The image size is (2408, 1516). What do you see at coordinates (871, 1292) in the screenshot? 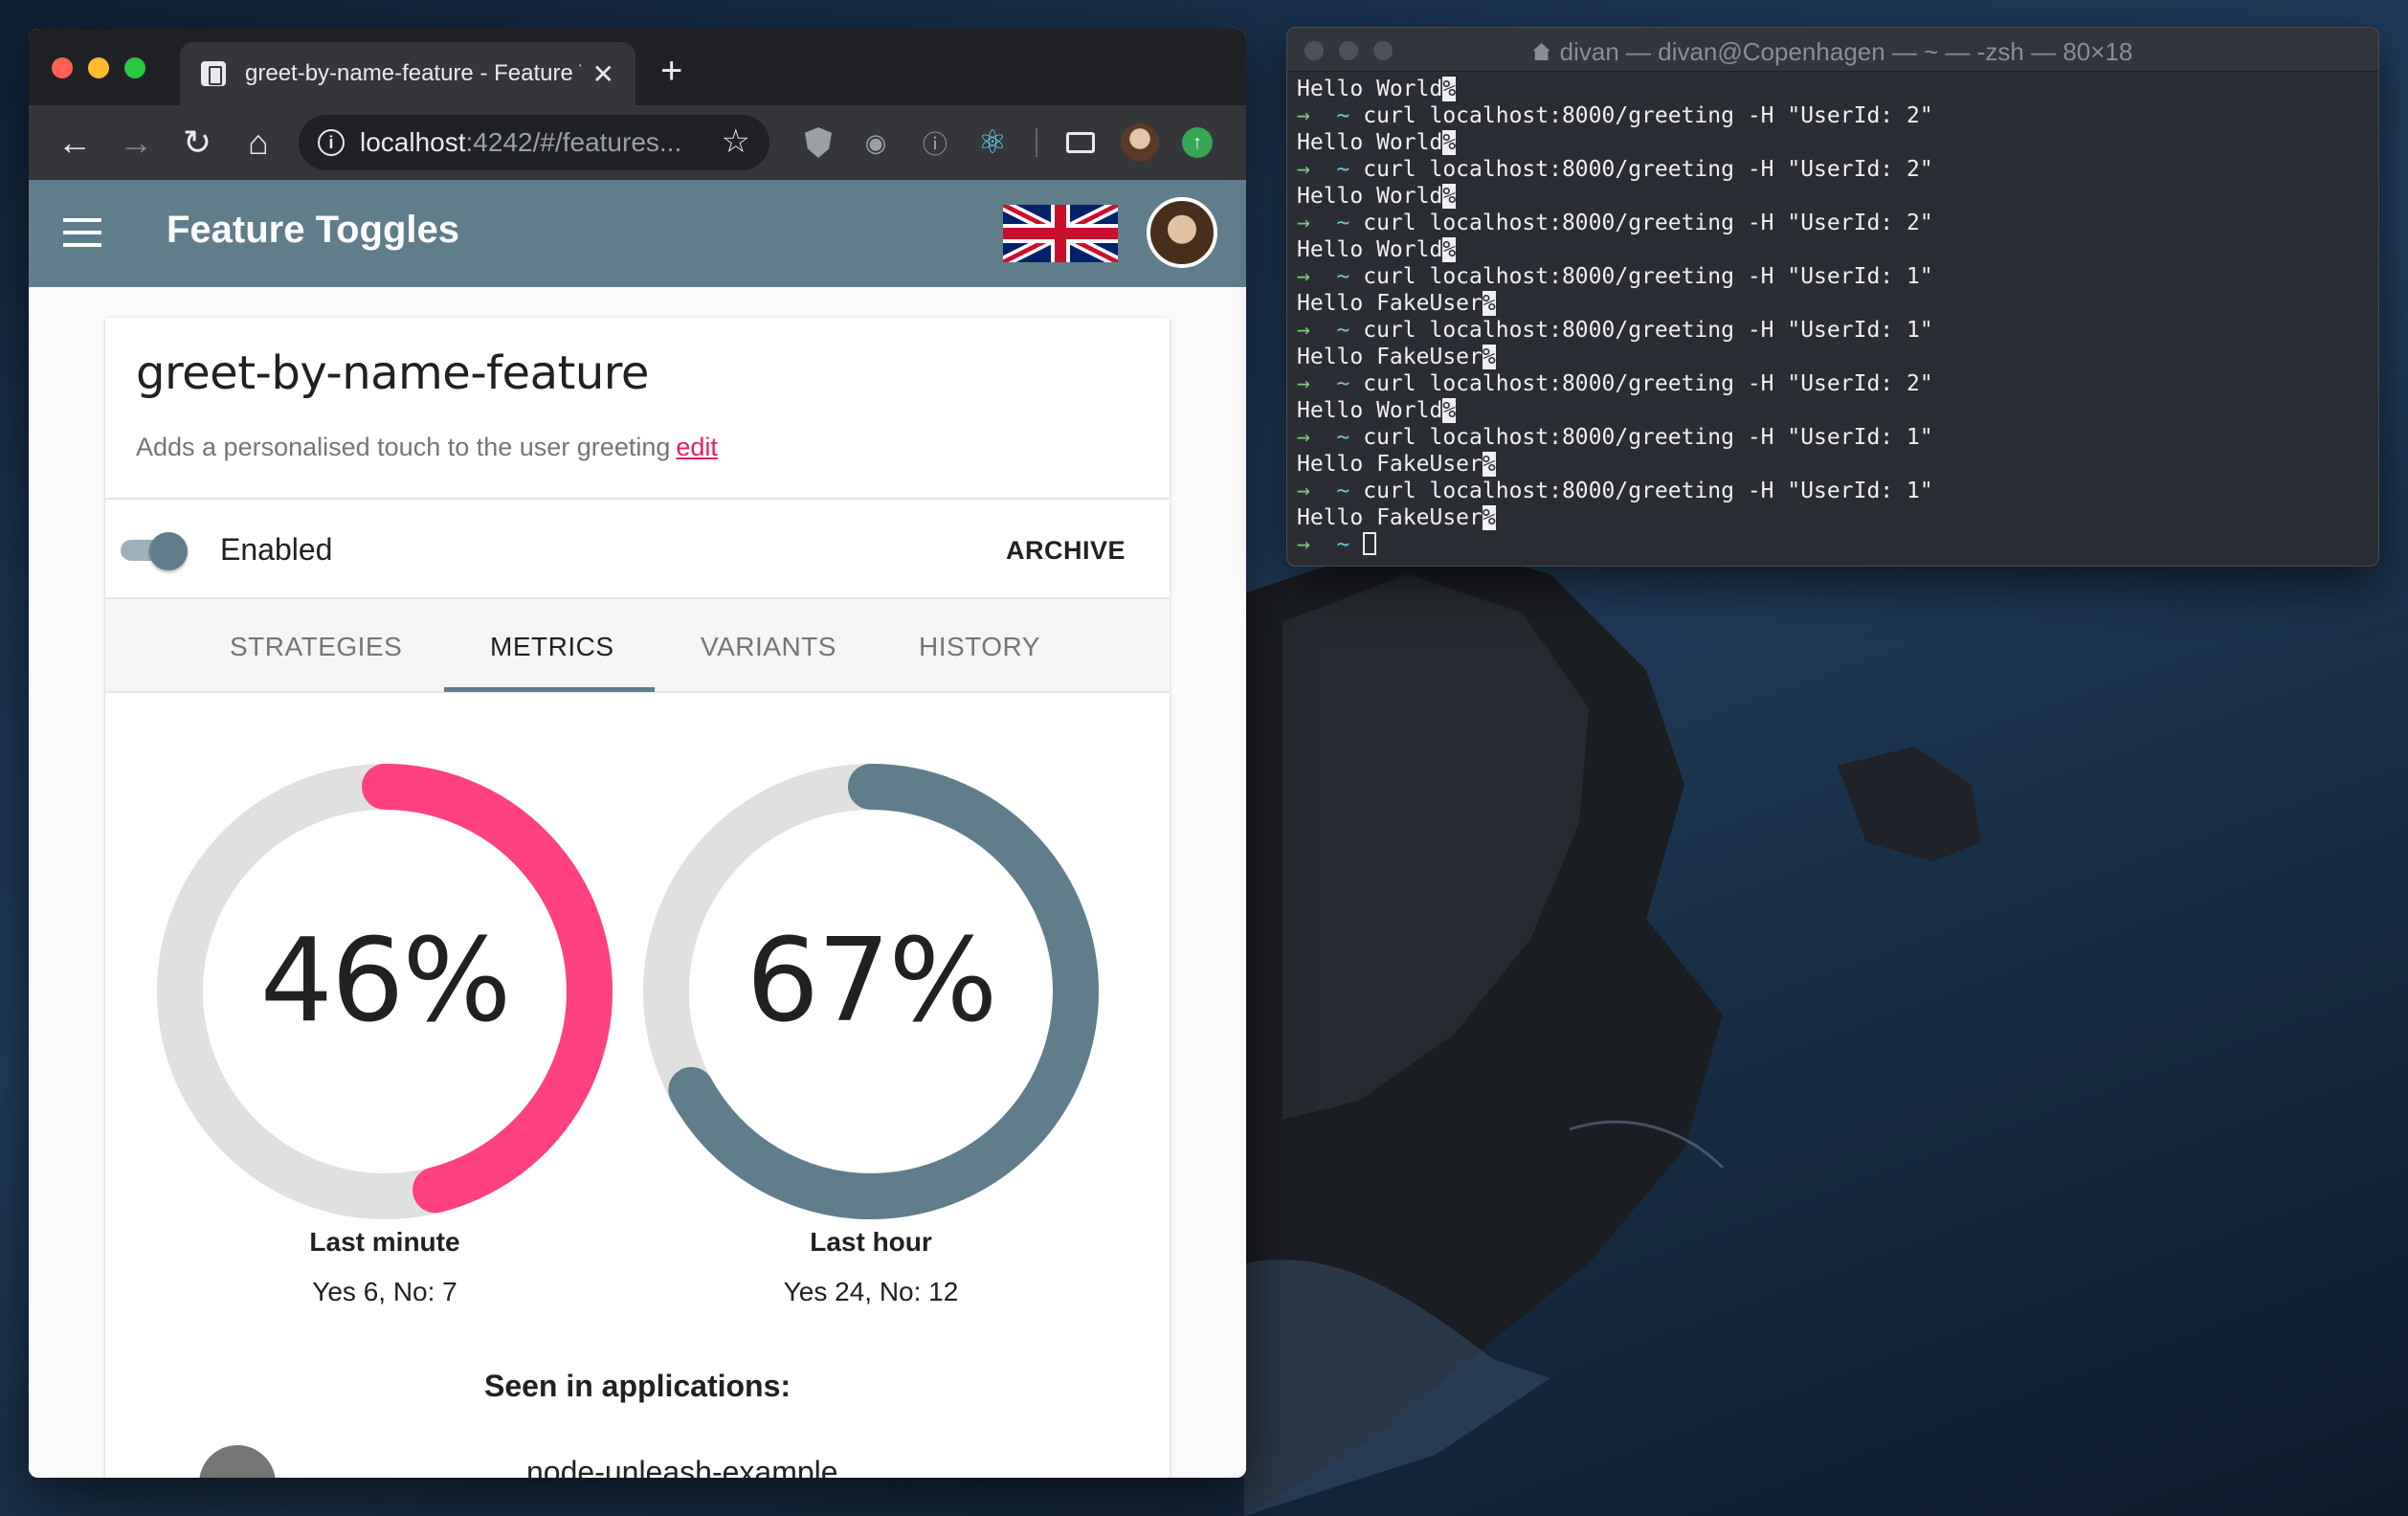
I see `gauge-detail: Yes 24, No: 12` at bounding box center [871, 1292].